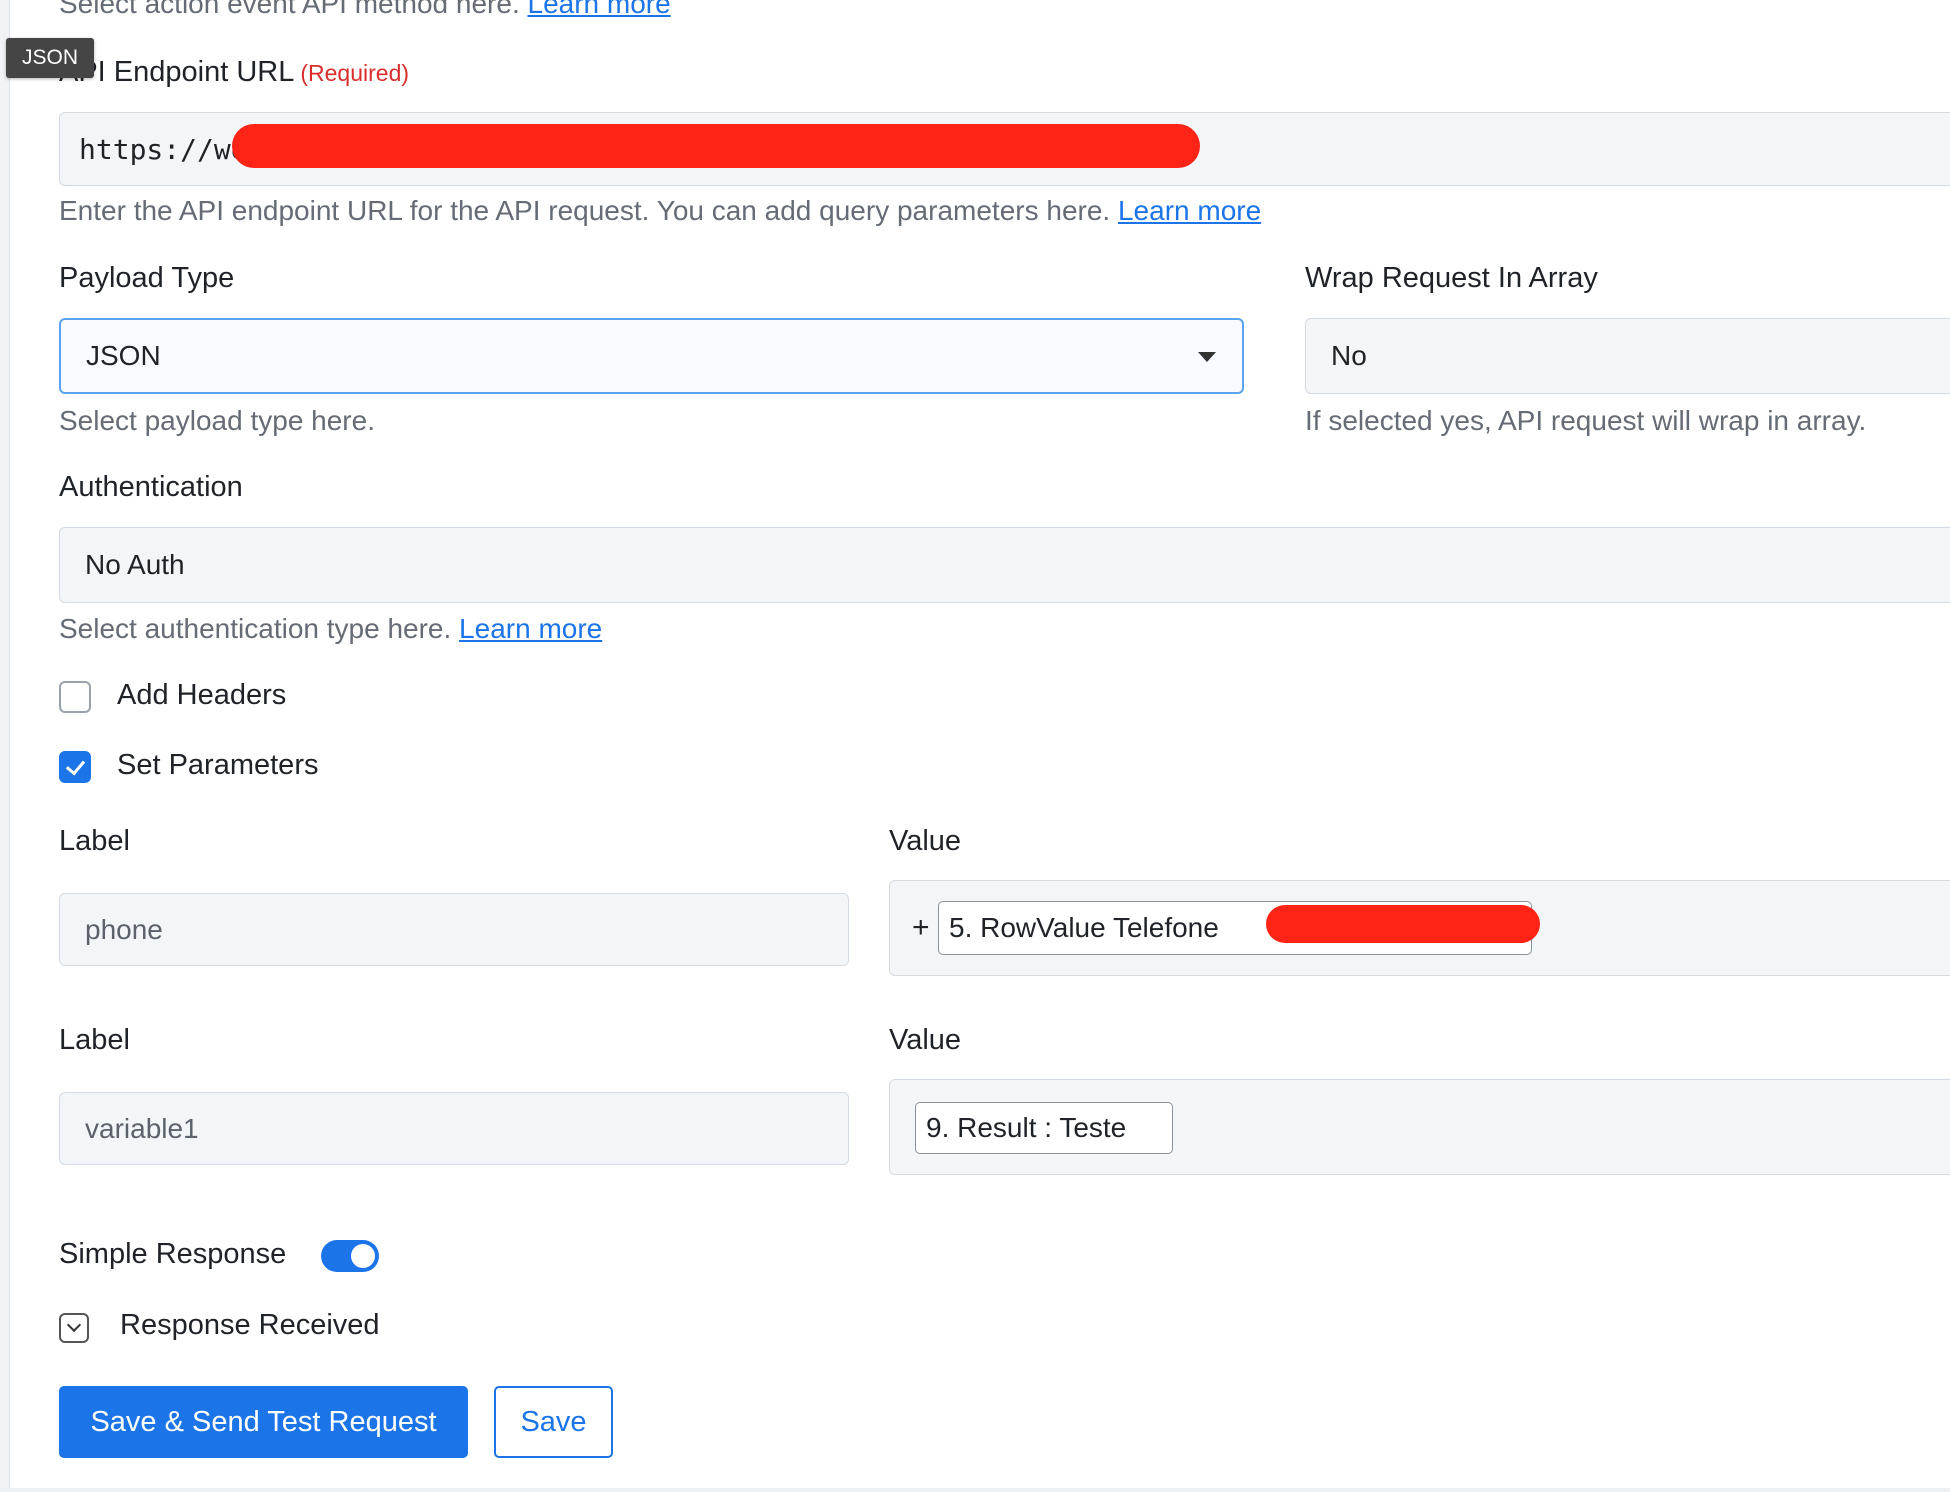 The width and height of the screenshot is (1950, 1492). What do you see at coordinates (289, 9) in the screenshot?
I see `method-hint-text: Select action event API method here.` at bounding box center [289, 9].